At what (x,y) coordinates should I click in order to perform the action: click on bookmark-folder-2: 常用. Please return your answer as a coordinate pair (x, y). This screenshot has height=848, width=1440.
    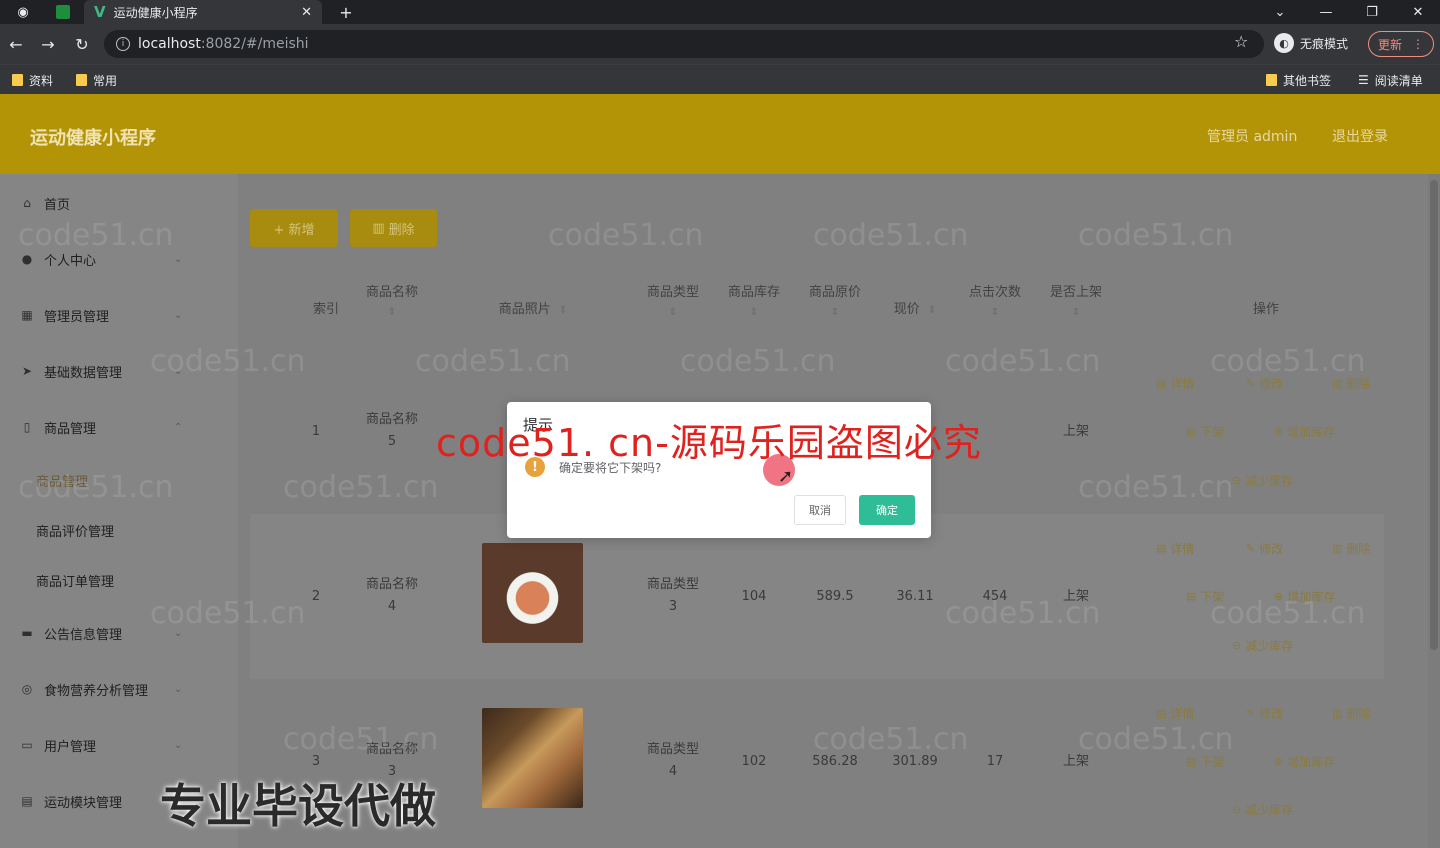
    Looking at the image, I should click on (96, 80).